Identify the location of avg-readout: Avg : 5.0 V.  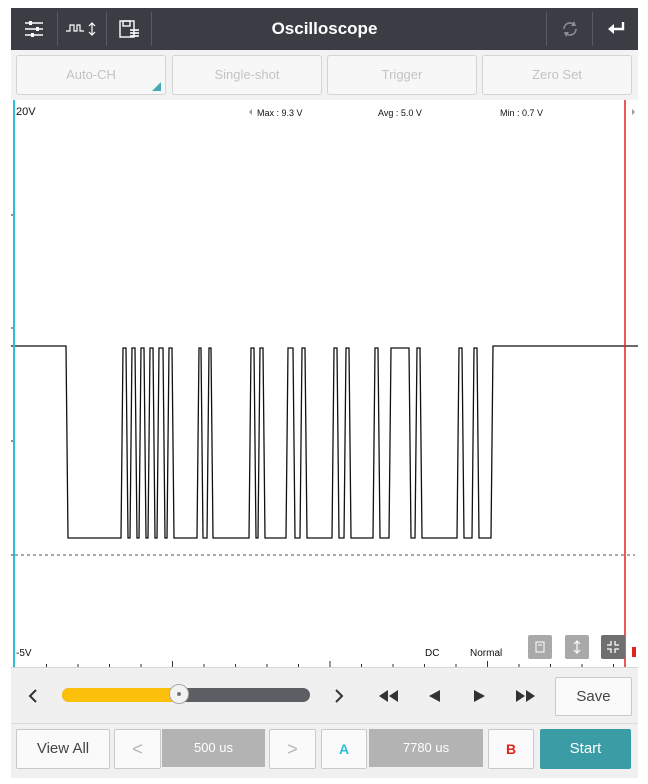
(400, 113).